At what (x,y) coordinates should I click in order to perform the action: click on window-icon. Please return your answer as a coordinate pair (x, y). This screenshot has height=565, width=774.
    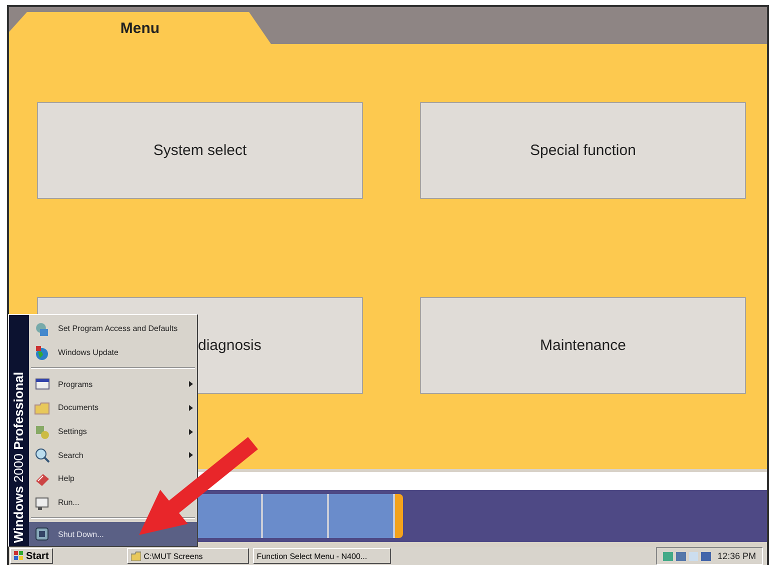
    Looking at the image, I should click on (42, 384).